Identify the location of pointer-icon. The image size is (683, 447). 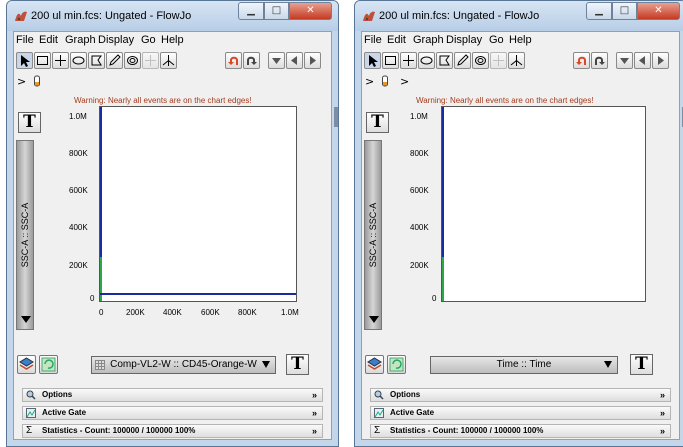
(25, 61).